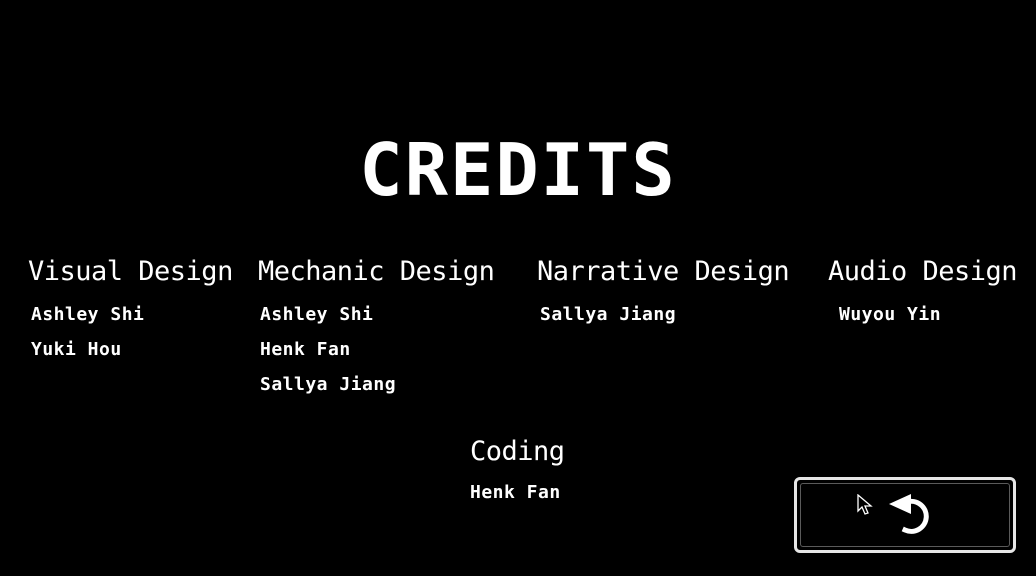 This screenshot has width=1036, height=576. I want to click on credits-section-coding: Coding Henk Fan, so click(517, 472).